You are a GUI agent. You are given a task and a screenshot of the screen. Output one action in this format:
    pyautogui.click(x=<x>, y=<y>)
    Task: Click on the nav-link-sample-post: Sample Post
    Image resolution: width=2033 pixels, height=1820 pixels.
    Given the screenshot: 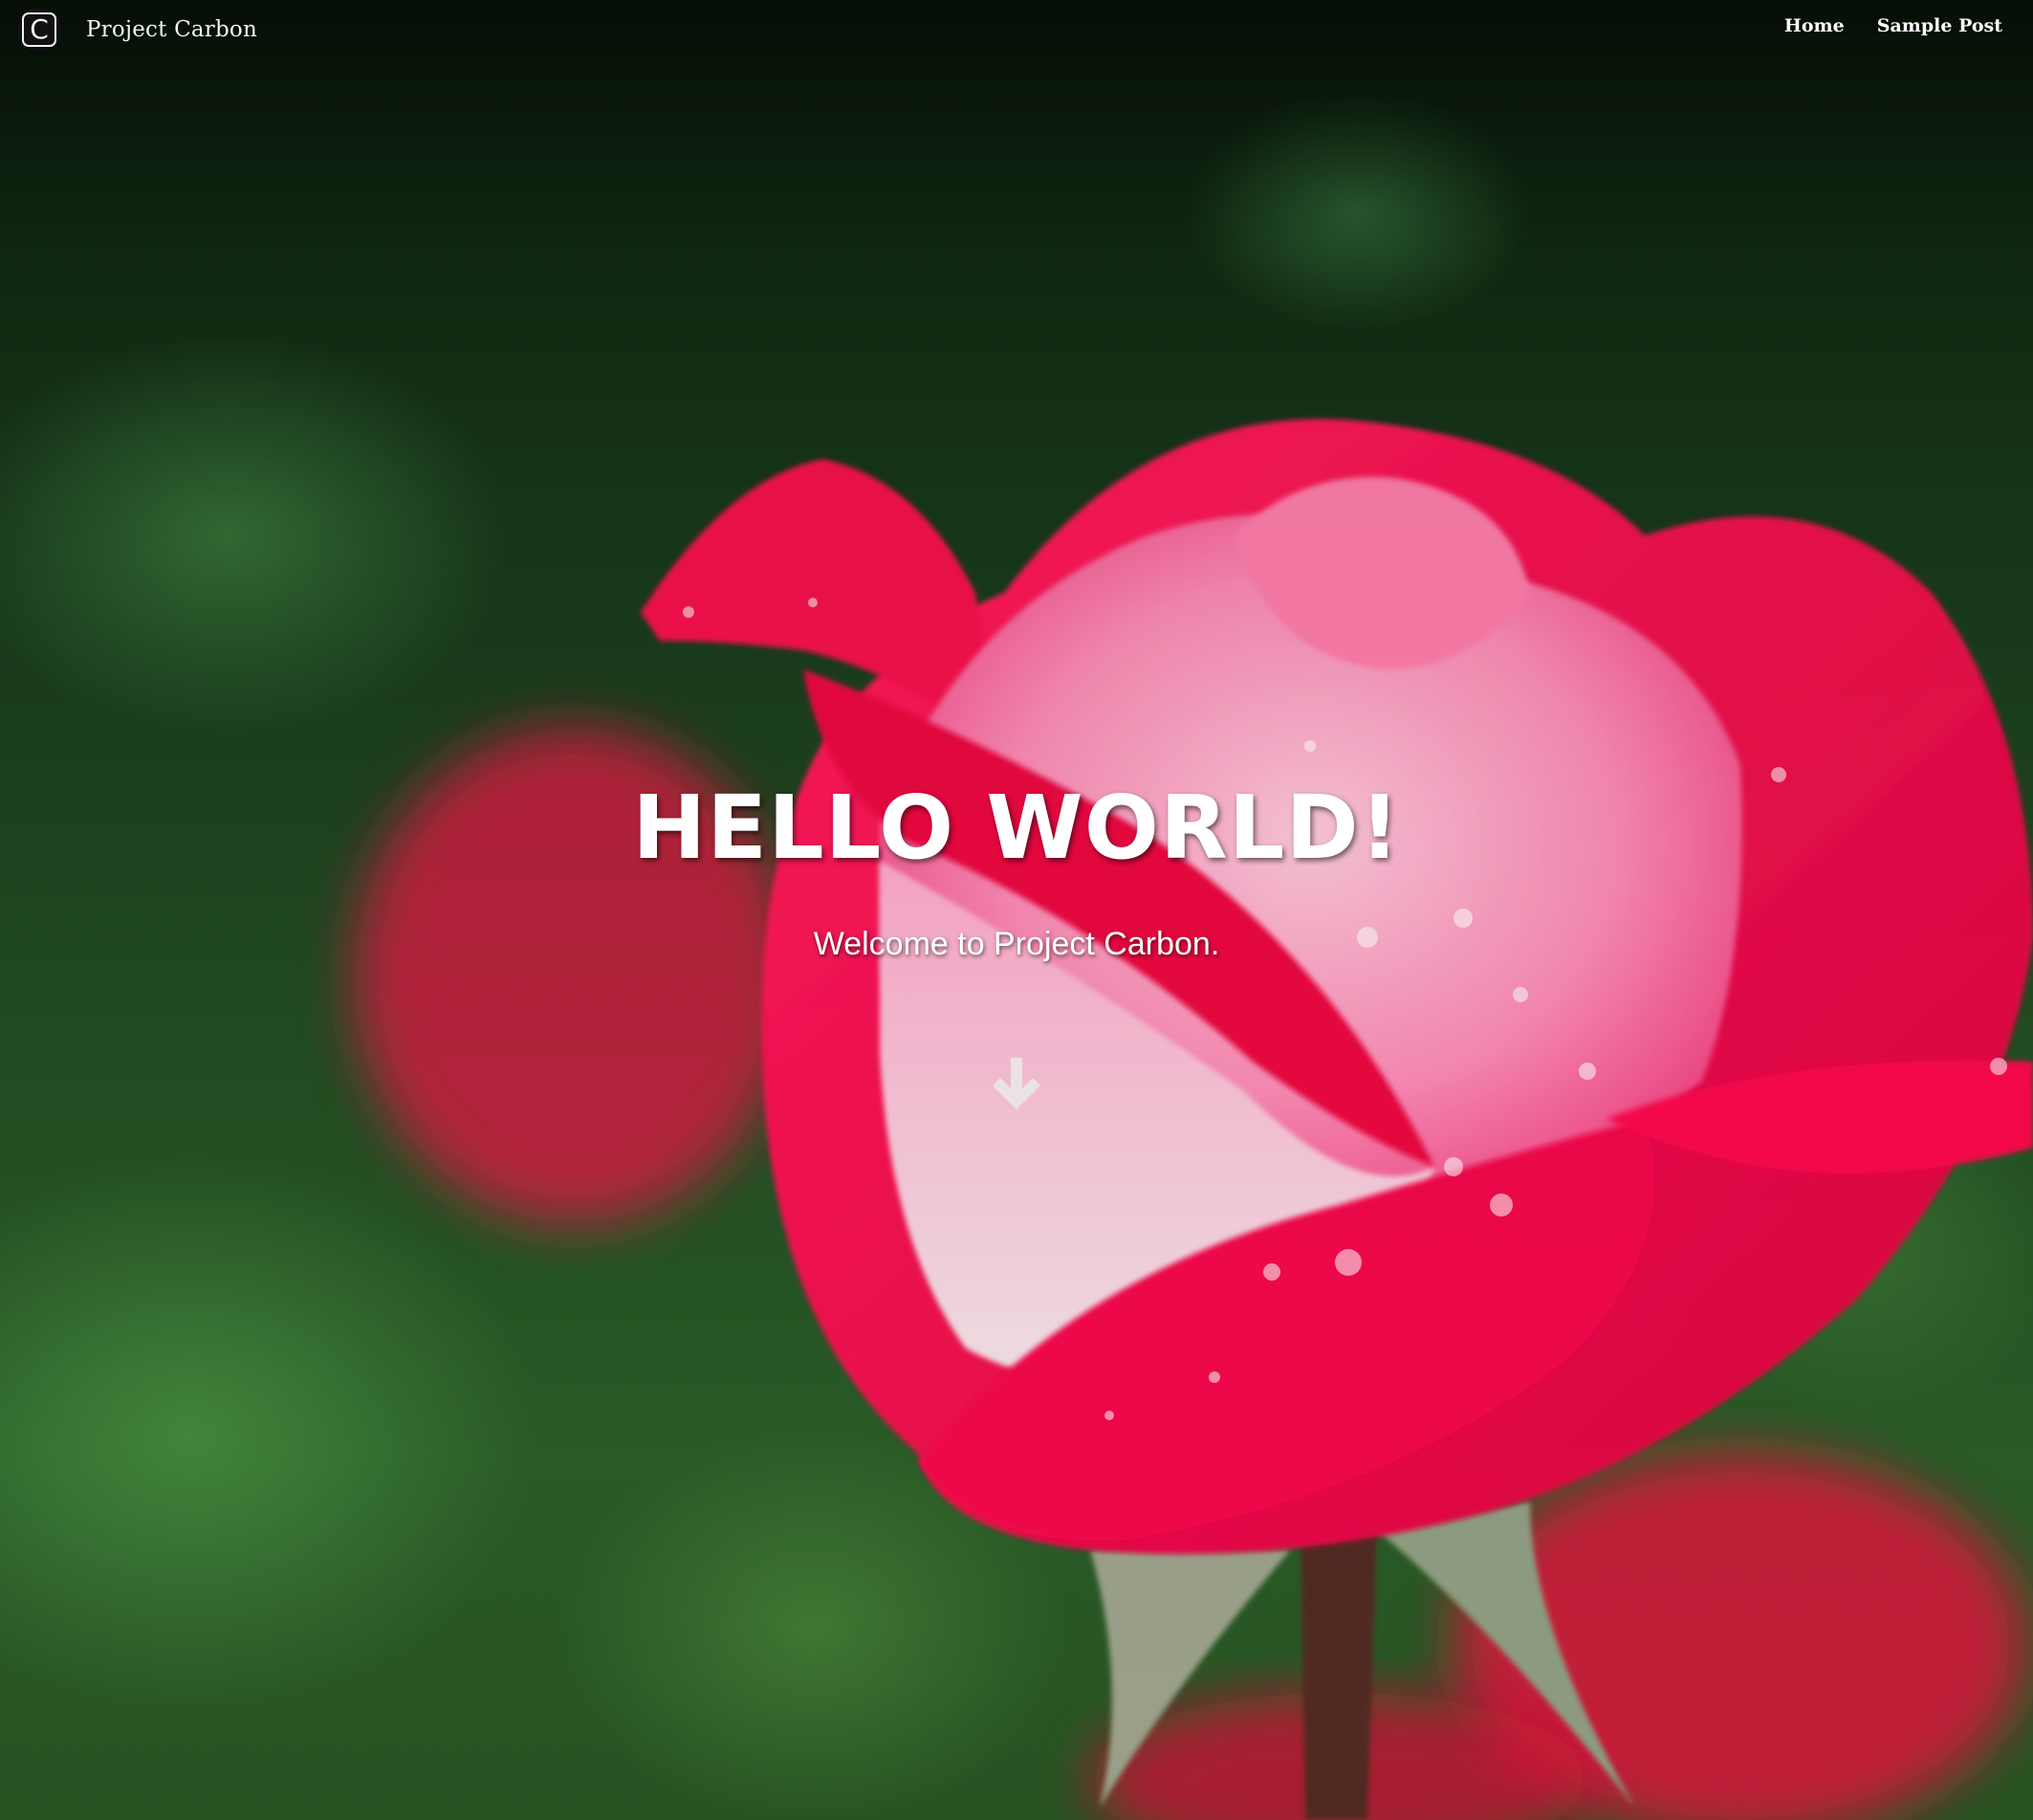 What is the action you would take?
    pyautogui.click(x=1939, y=26)
    